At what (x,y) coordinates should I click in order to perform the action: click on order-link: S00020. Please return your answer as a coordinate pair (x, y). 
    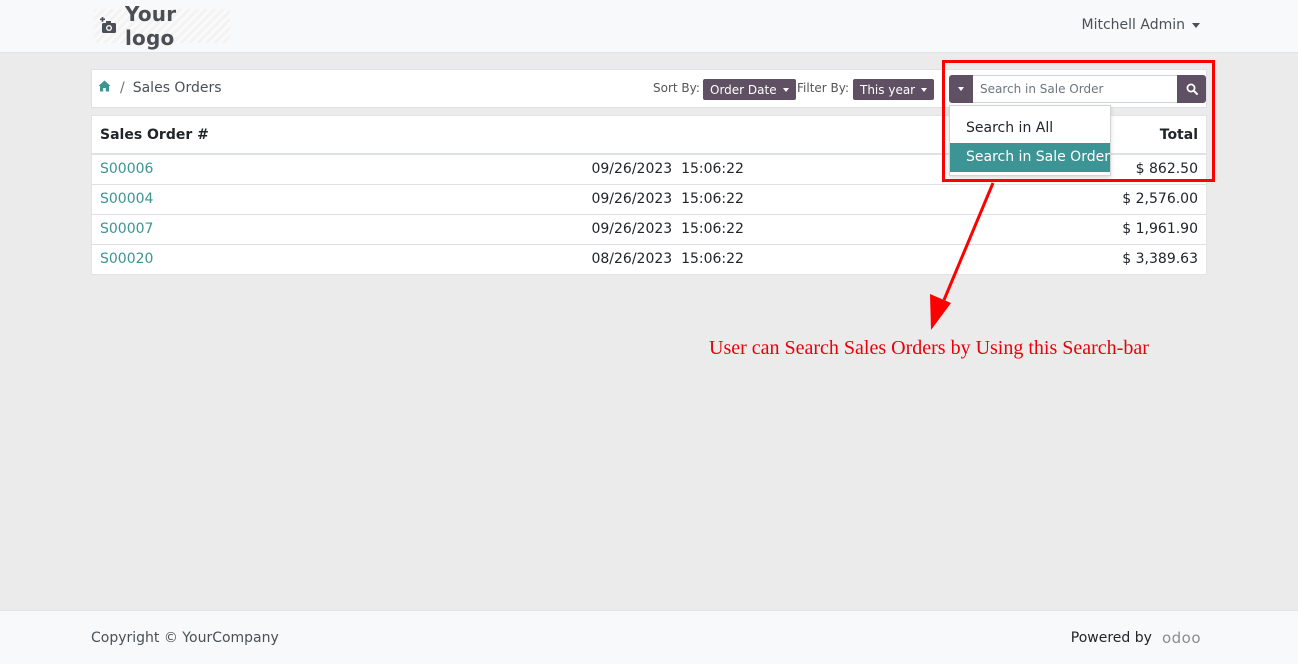
    Looking at the image, I should click on (126, 259).